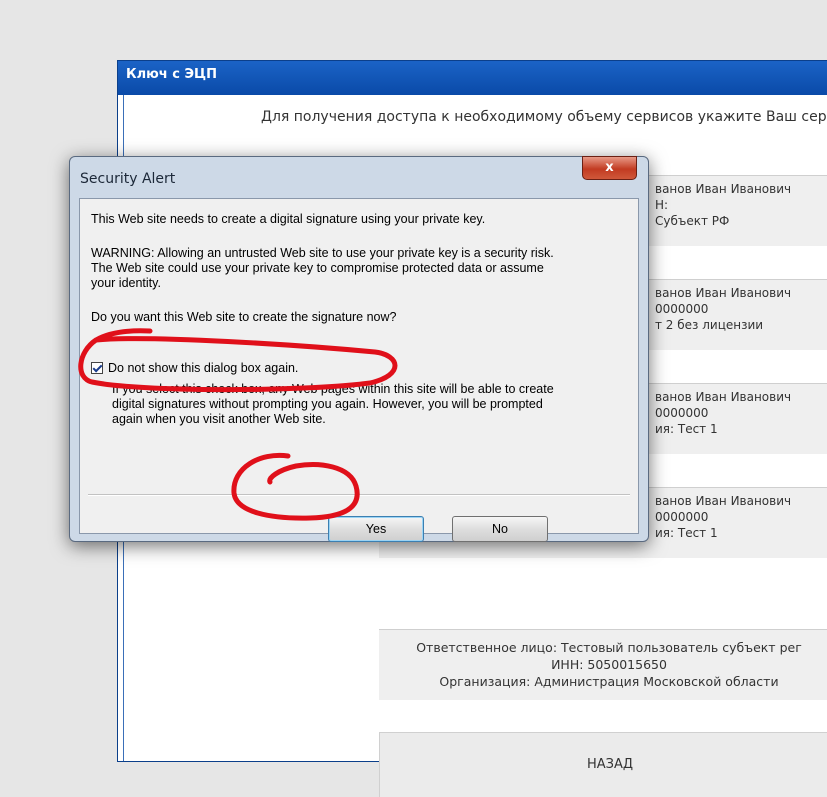  I want to click on warning-line: your identity., so click(126, 283).